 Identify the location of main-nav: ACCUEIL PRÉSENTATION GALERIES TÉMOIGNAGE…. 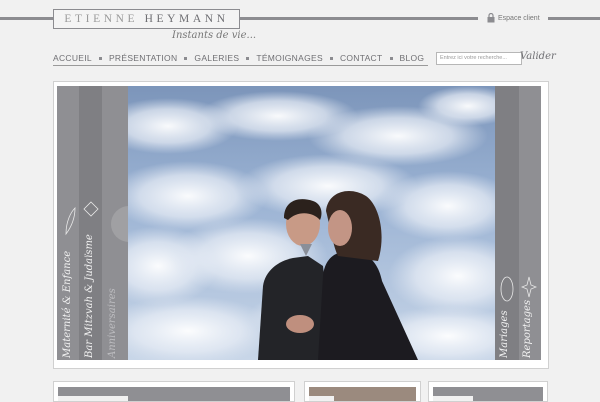
(238, 58).